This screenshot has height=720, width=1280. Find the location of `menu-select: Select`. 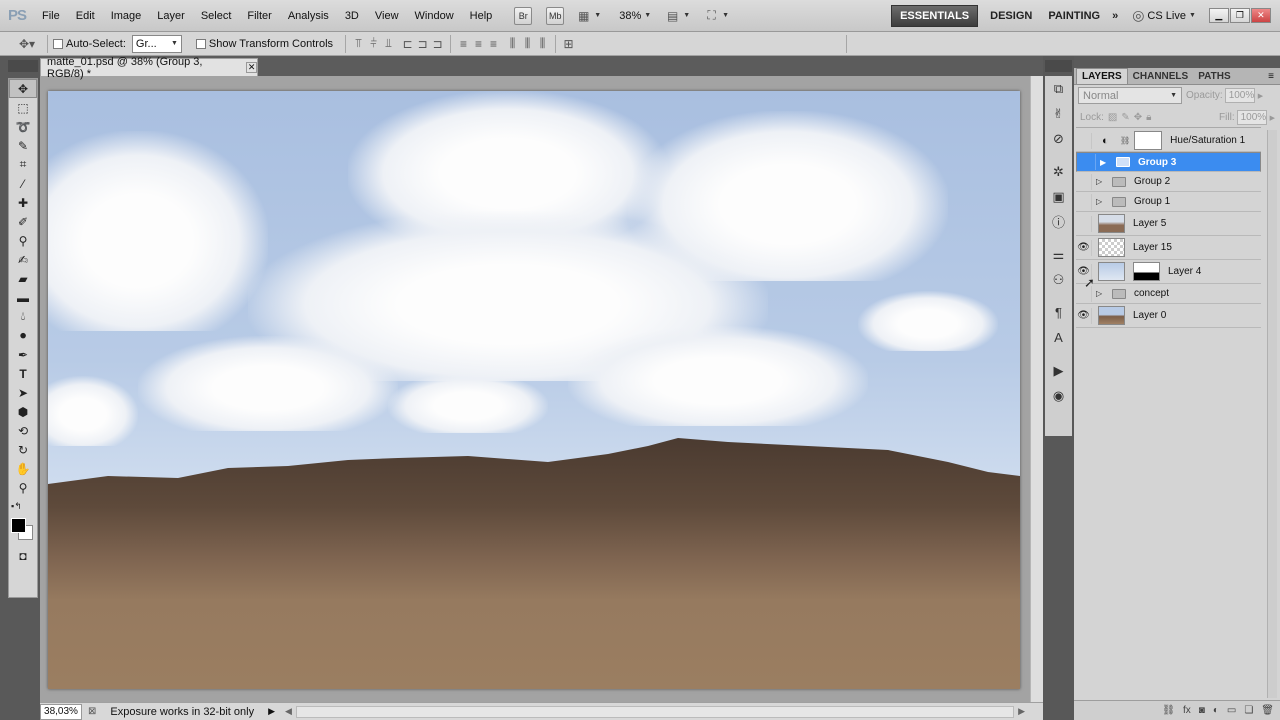

menu-select: Select is located at coordinates (216, 16).